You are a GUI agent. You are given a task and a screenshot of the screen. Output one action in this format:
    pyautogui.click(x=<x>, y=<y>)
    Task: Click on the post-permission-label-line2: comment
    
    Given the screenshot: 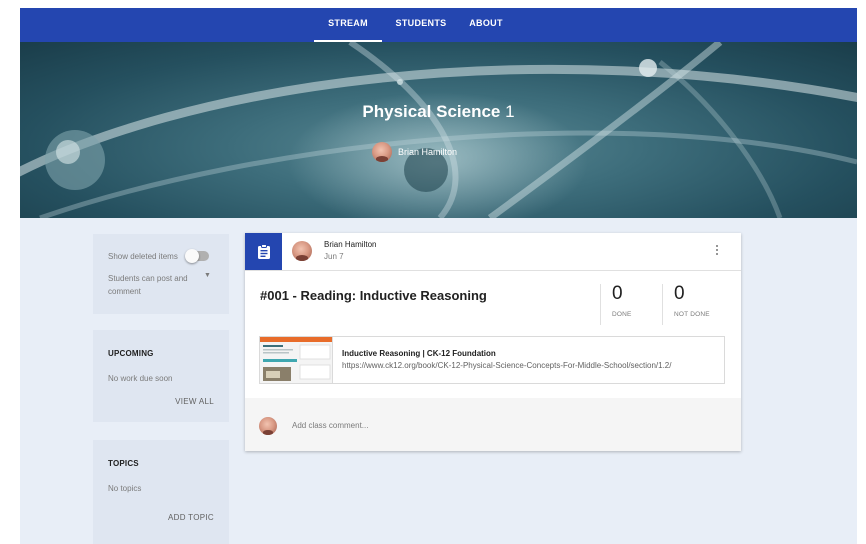 What is the action you would take?
    pyautogui.click(x=124, y=291)
    